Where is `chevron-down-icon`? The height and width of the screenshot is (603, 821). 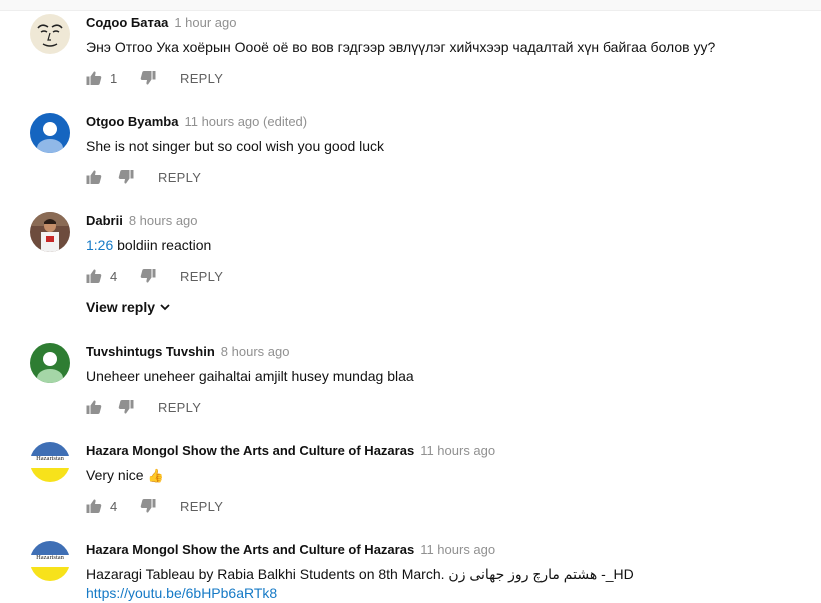
chevron-down-icon is located at coordinates (165, 307).